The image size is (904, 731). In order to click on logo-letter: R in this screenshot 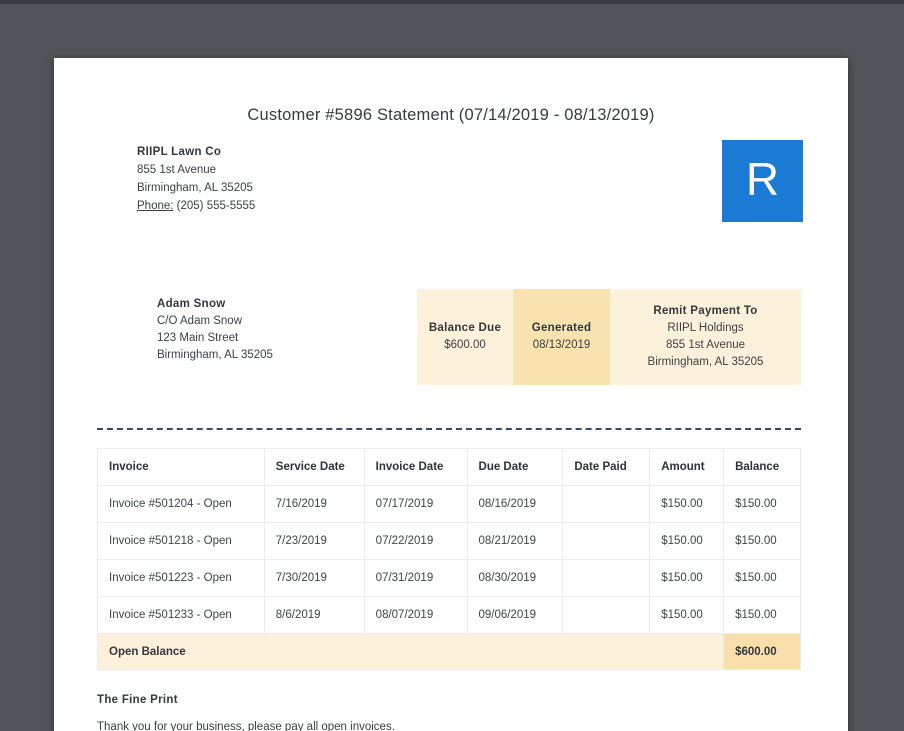, I will do `click(762, 179)`.